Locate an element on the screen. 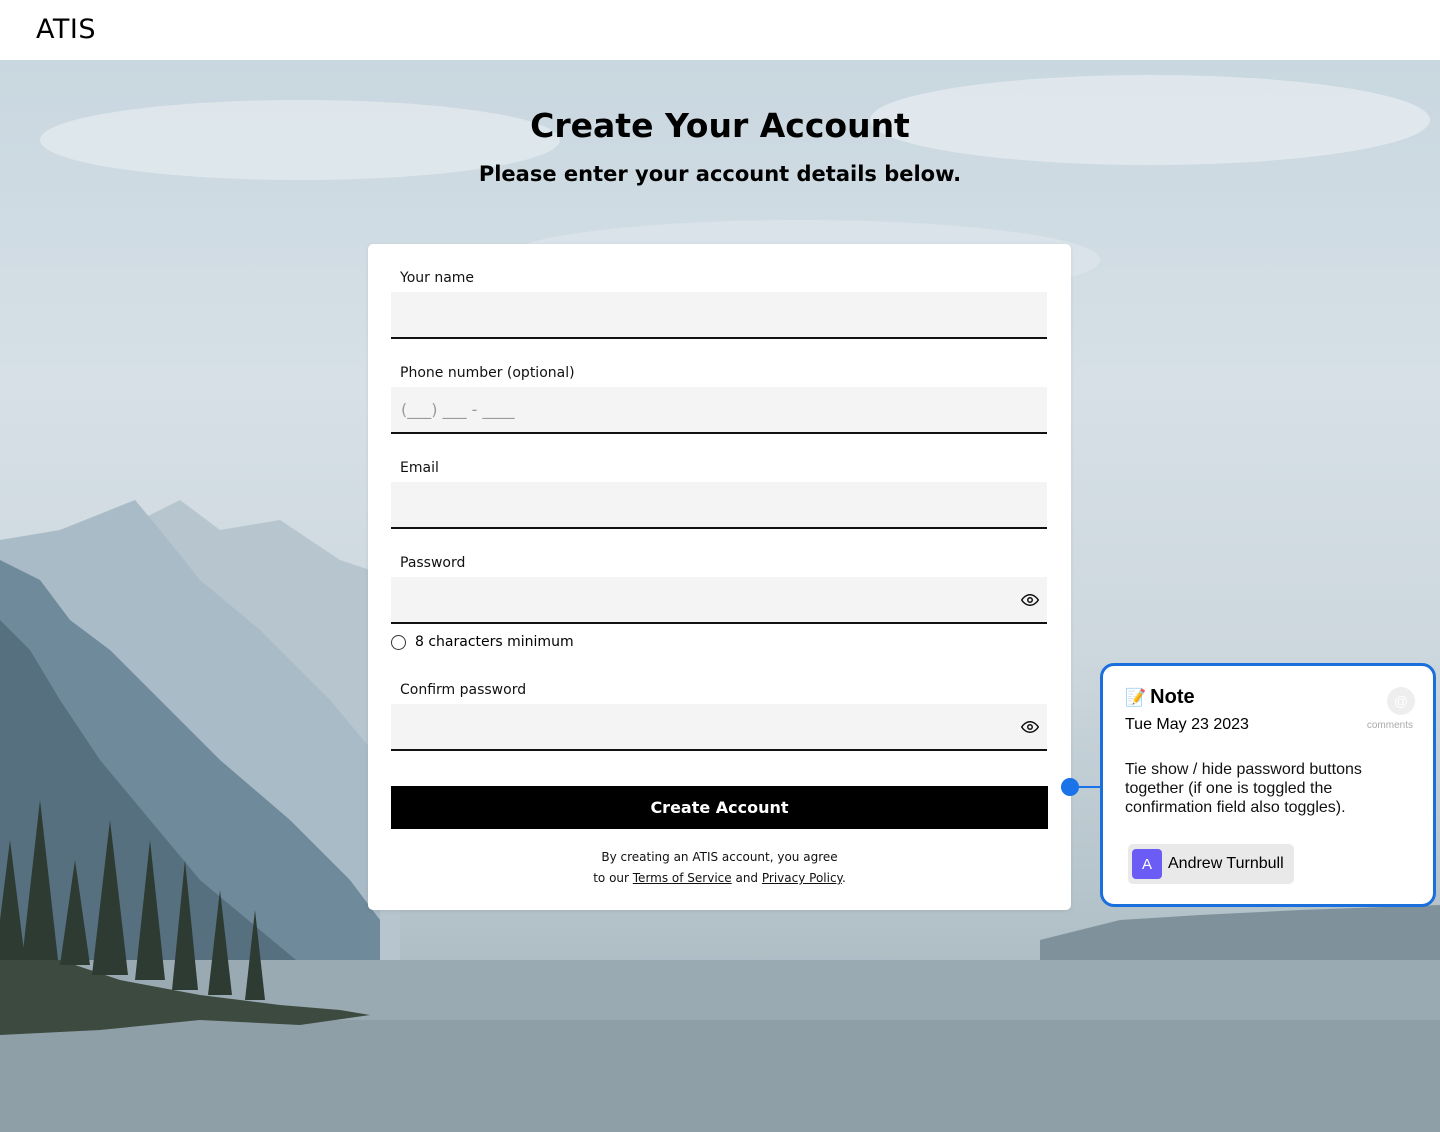  author-name: Andrew Turnbull is located at coordinates (1226, 863).